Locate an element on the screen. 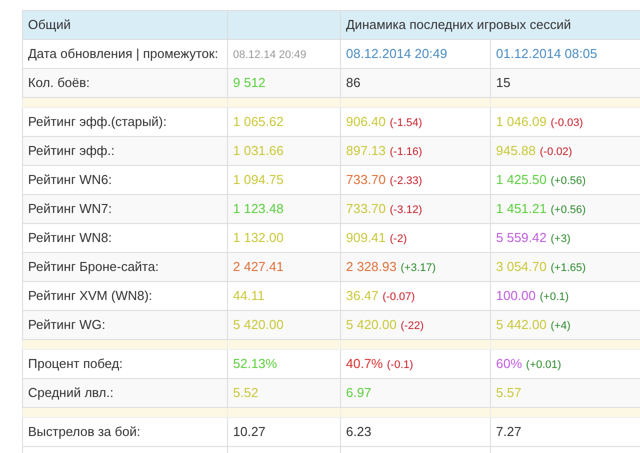 This screenshot has height=453, width=640. stat-value: 1 425.50 is located at coordinates (521, 180).